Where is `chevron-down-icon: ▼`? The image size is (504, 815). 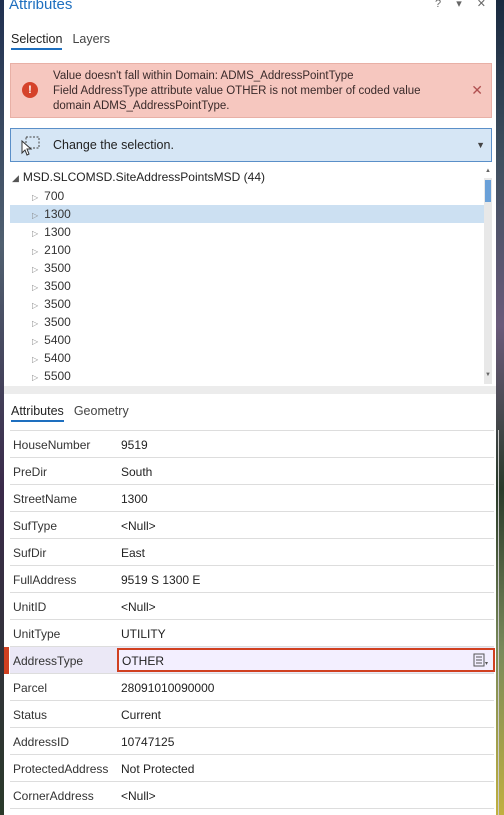 chevron-down-icon: ▼ is located at coordinates (480, 145).